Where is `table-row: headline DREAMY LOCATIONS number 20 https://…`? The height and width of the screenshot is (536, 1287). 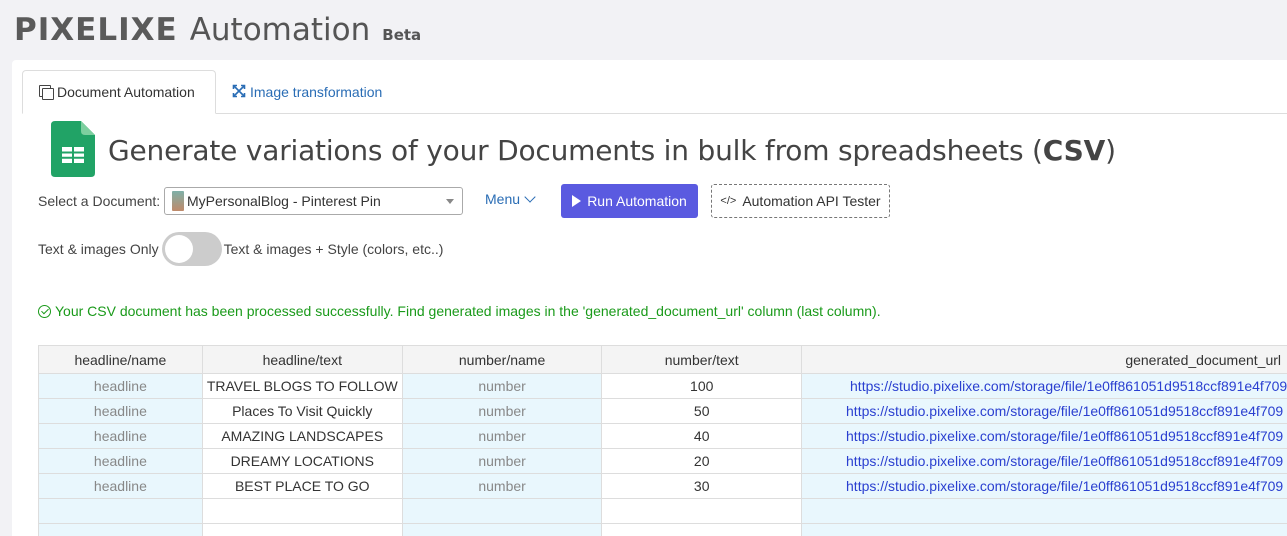 table-row: headline DREAMY LOCATIONS number 20 https://… is located at coordinates (662, 461).